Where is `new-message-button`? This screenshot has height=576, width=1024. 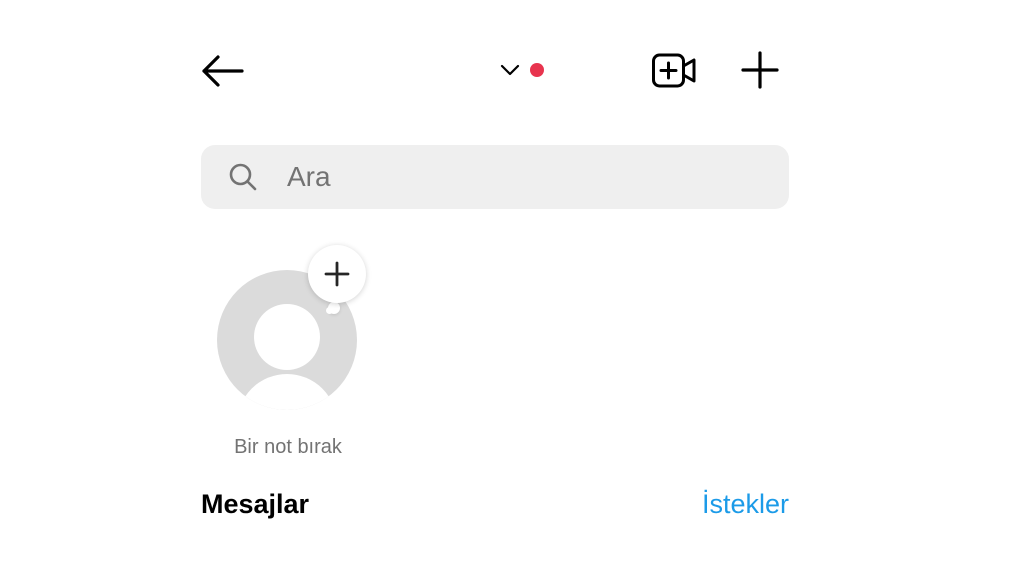 new-message-button is located at coordinates (760, 70).